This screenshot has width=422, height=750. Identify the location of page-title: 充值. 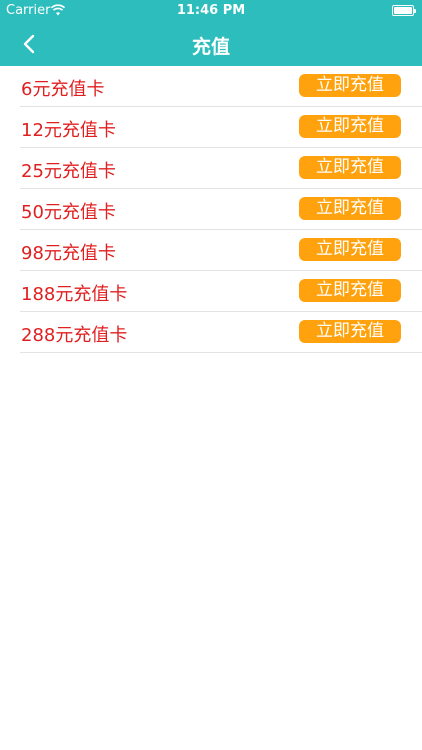
(210, 47).